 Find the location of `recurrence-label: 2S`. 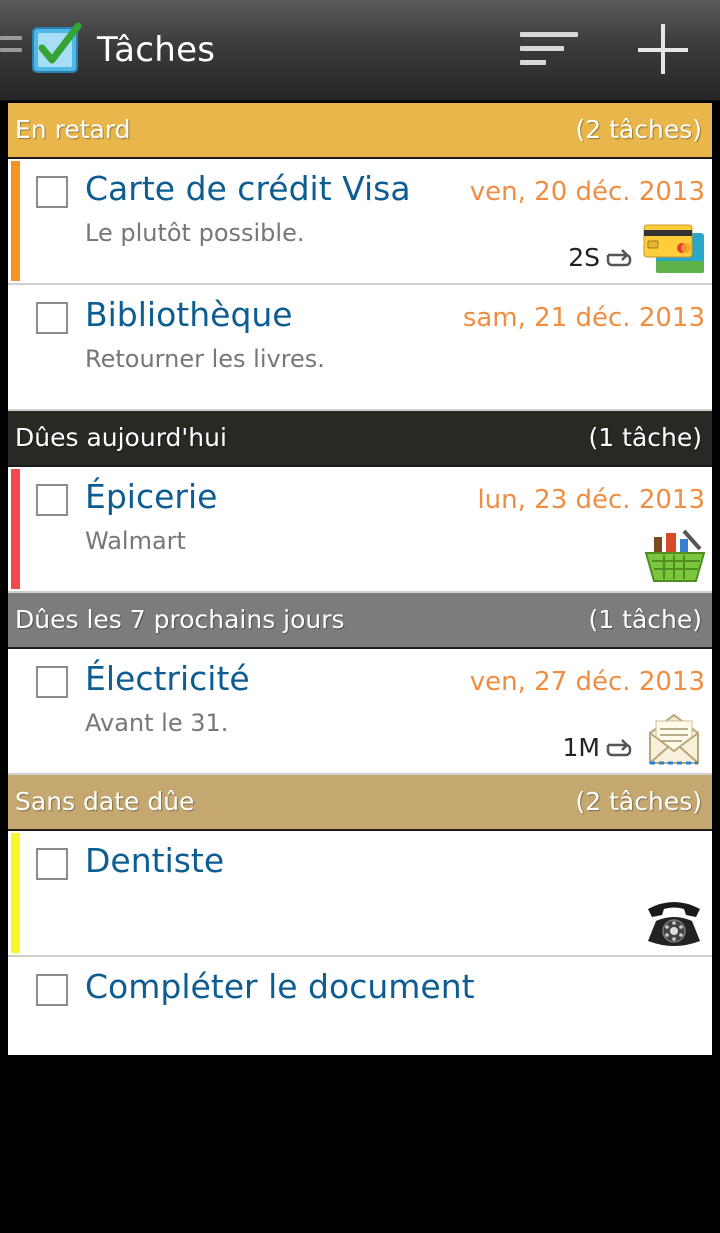

recurrence-label: 2S is located at coordinates (584, 257).